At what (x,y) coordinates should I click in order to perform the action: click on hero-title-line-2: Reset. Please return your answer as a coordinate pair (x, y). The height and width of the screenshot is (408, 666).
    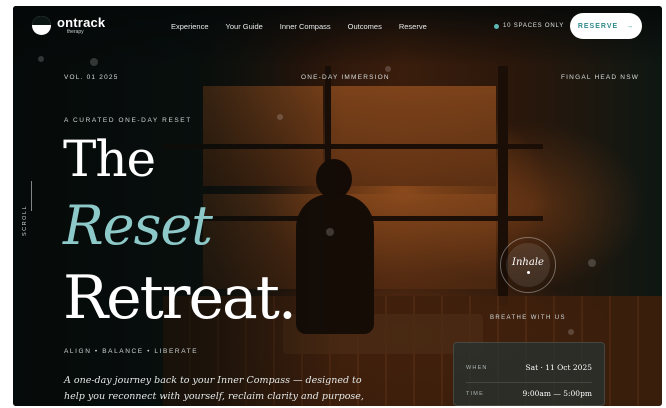
    Looking at the image, I should click on (138, 225).